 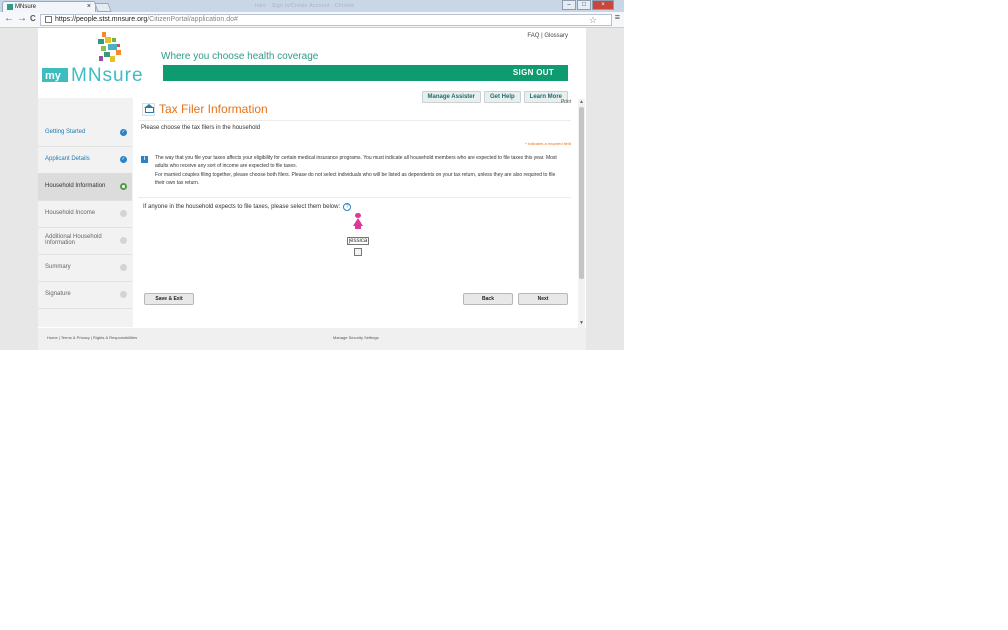 I want to click on bookmark-star-icon: ☆, so click(x=593, y=20).